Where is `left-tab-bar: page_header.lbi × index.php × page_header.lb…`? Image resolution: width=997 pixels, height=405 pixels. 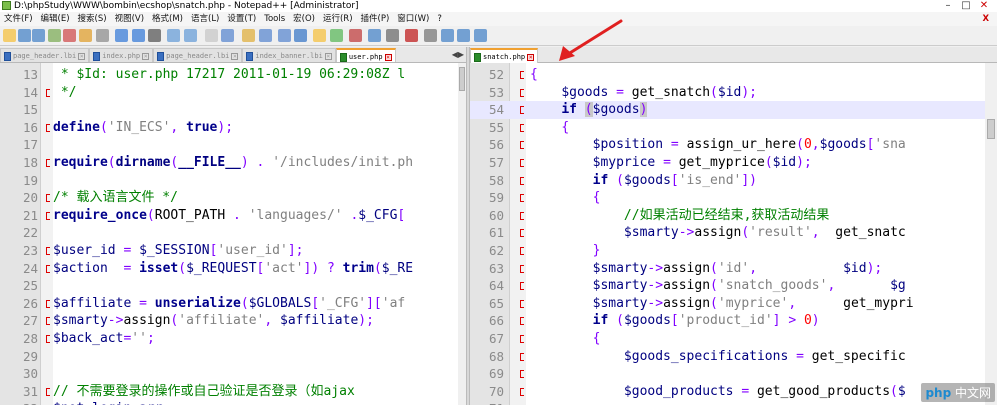 left-tab-bar: page_header.lbi × index.php × page_header.lb… is located at coordinates (233, 55).